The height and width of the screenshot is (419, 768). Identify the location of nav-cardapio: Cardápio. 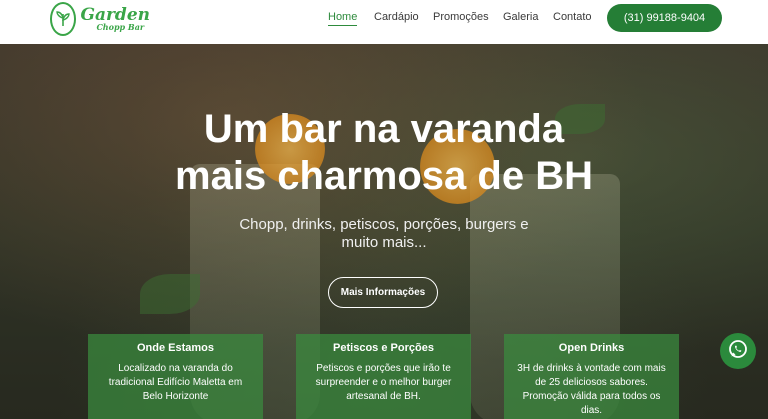
(396, 17).